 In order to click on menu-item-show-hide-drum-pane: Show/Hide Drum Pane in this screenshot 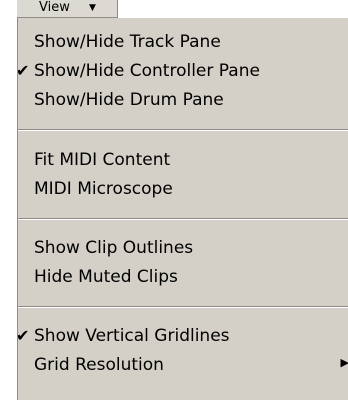, I will do `click(183, 100)`.